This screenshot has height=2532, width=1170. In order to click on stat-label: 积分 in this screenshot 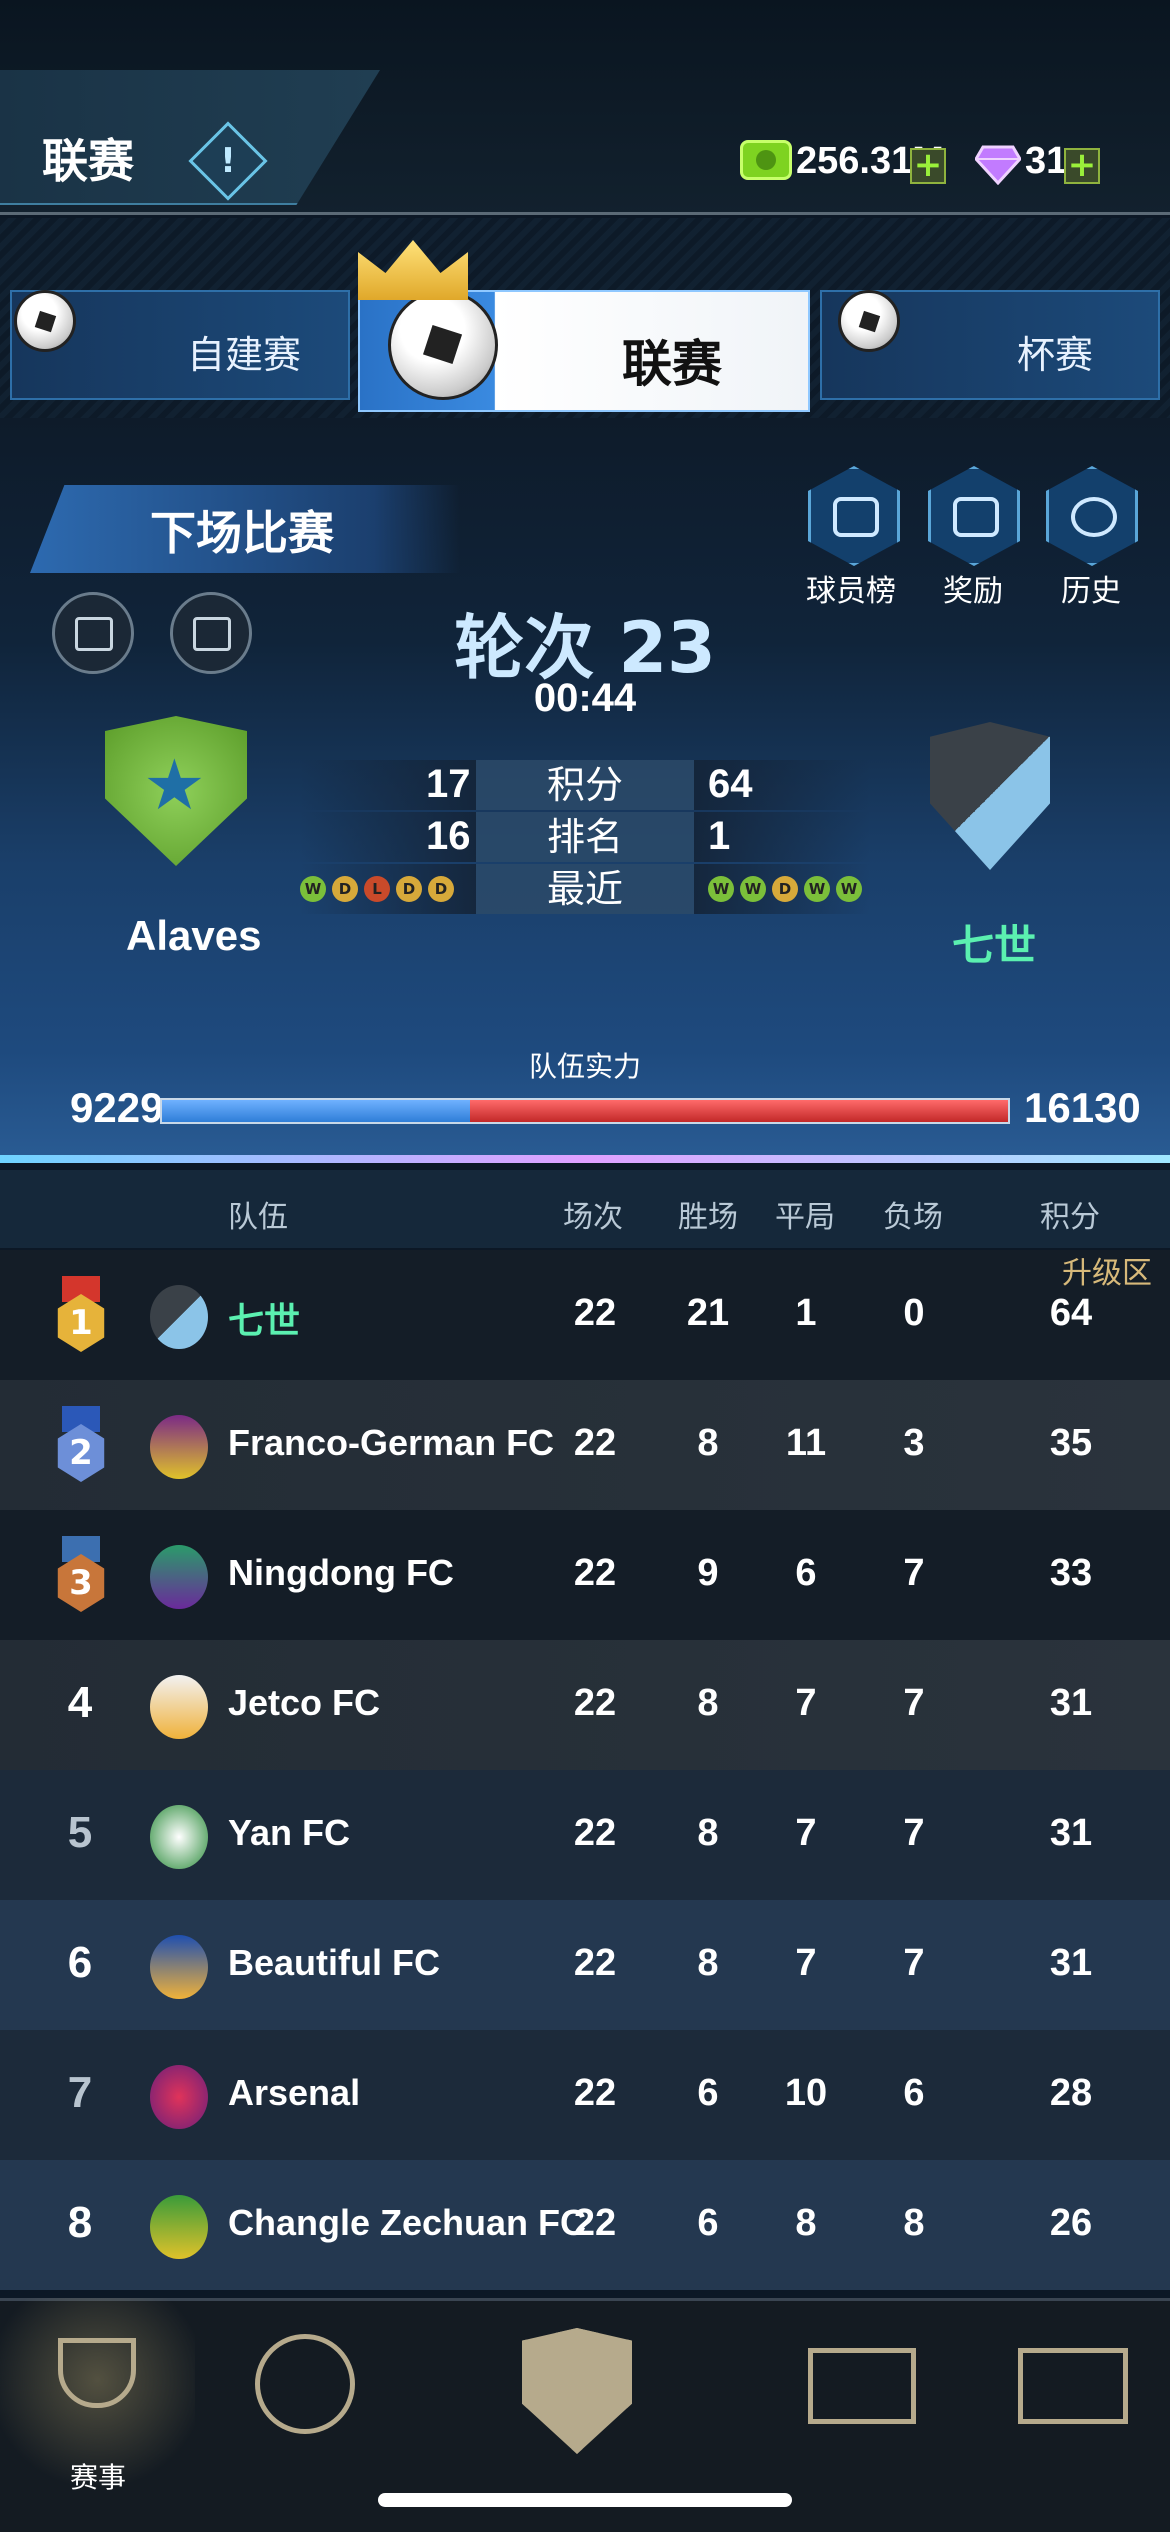, I will do `click(585, 785)`.